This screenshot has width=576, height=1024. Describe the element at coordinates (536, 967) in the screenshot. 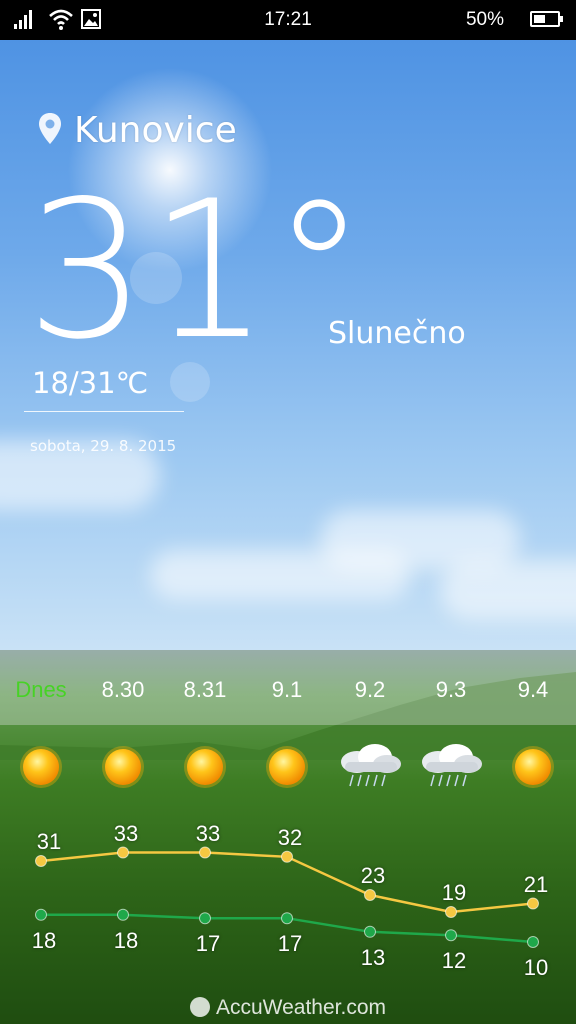

I see `low-temp-label: 10` at that location.